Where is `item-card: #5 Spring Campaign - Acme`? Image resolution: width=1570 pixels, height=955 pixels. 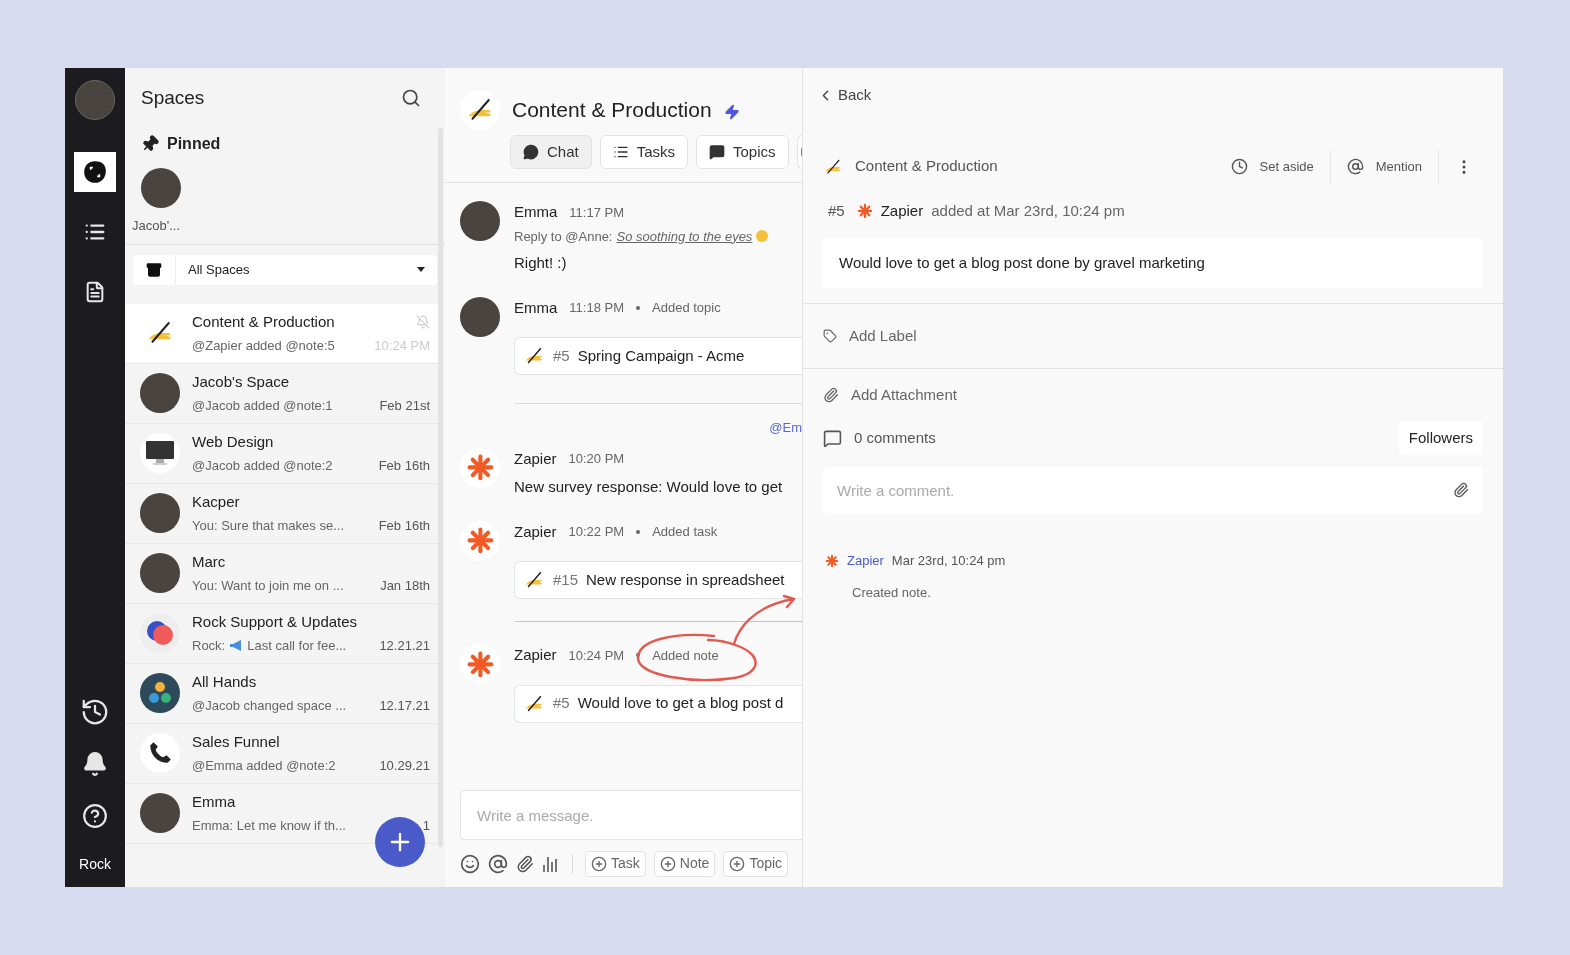 item-card: #5 Spring Campaign - Acme is located at coordinates (658, 356).